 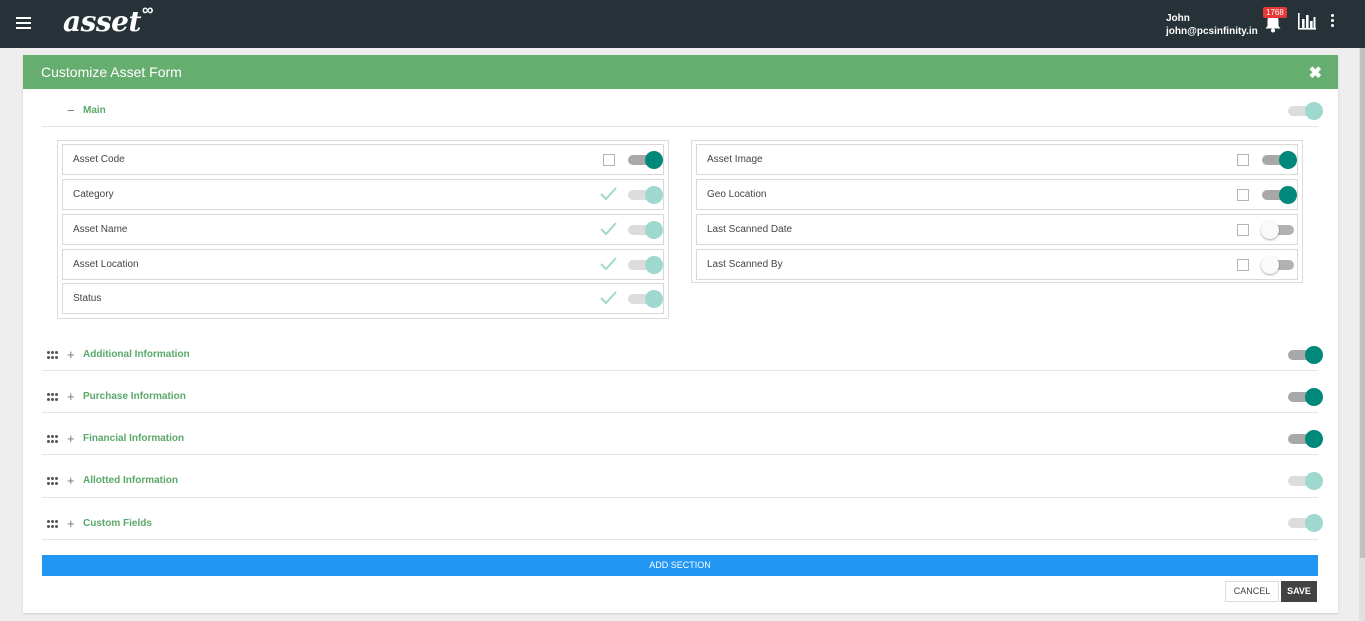 What do you see at coordinates (735, 159) in the screenshot?
I see `field-label: Asset Image` at bounding box center [735, 159].